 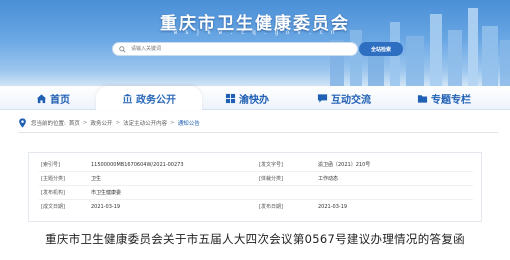 What do you see at coordinates (74, 123) in the screenshot?
I see `breadcrumb-link-home: 首页` at bounding box center [74, 123].